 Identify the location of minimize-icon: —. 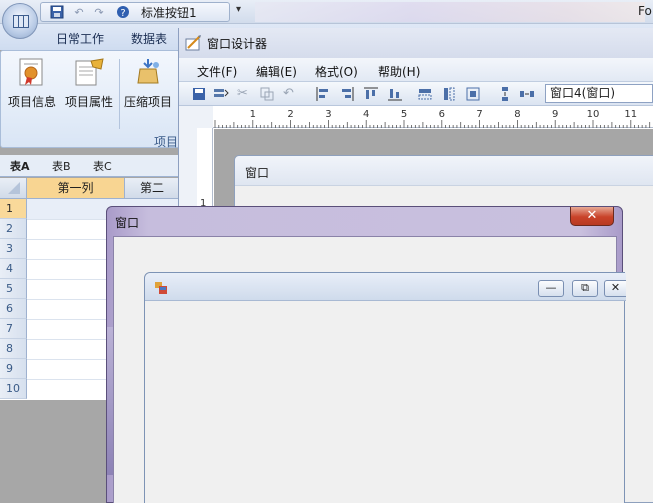
(551, 287).